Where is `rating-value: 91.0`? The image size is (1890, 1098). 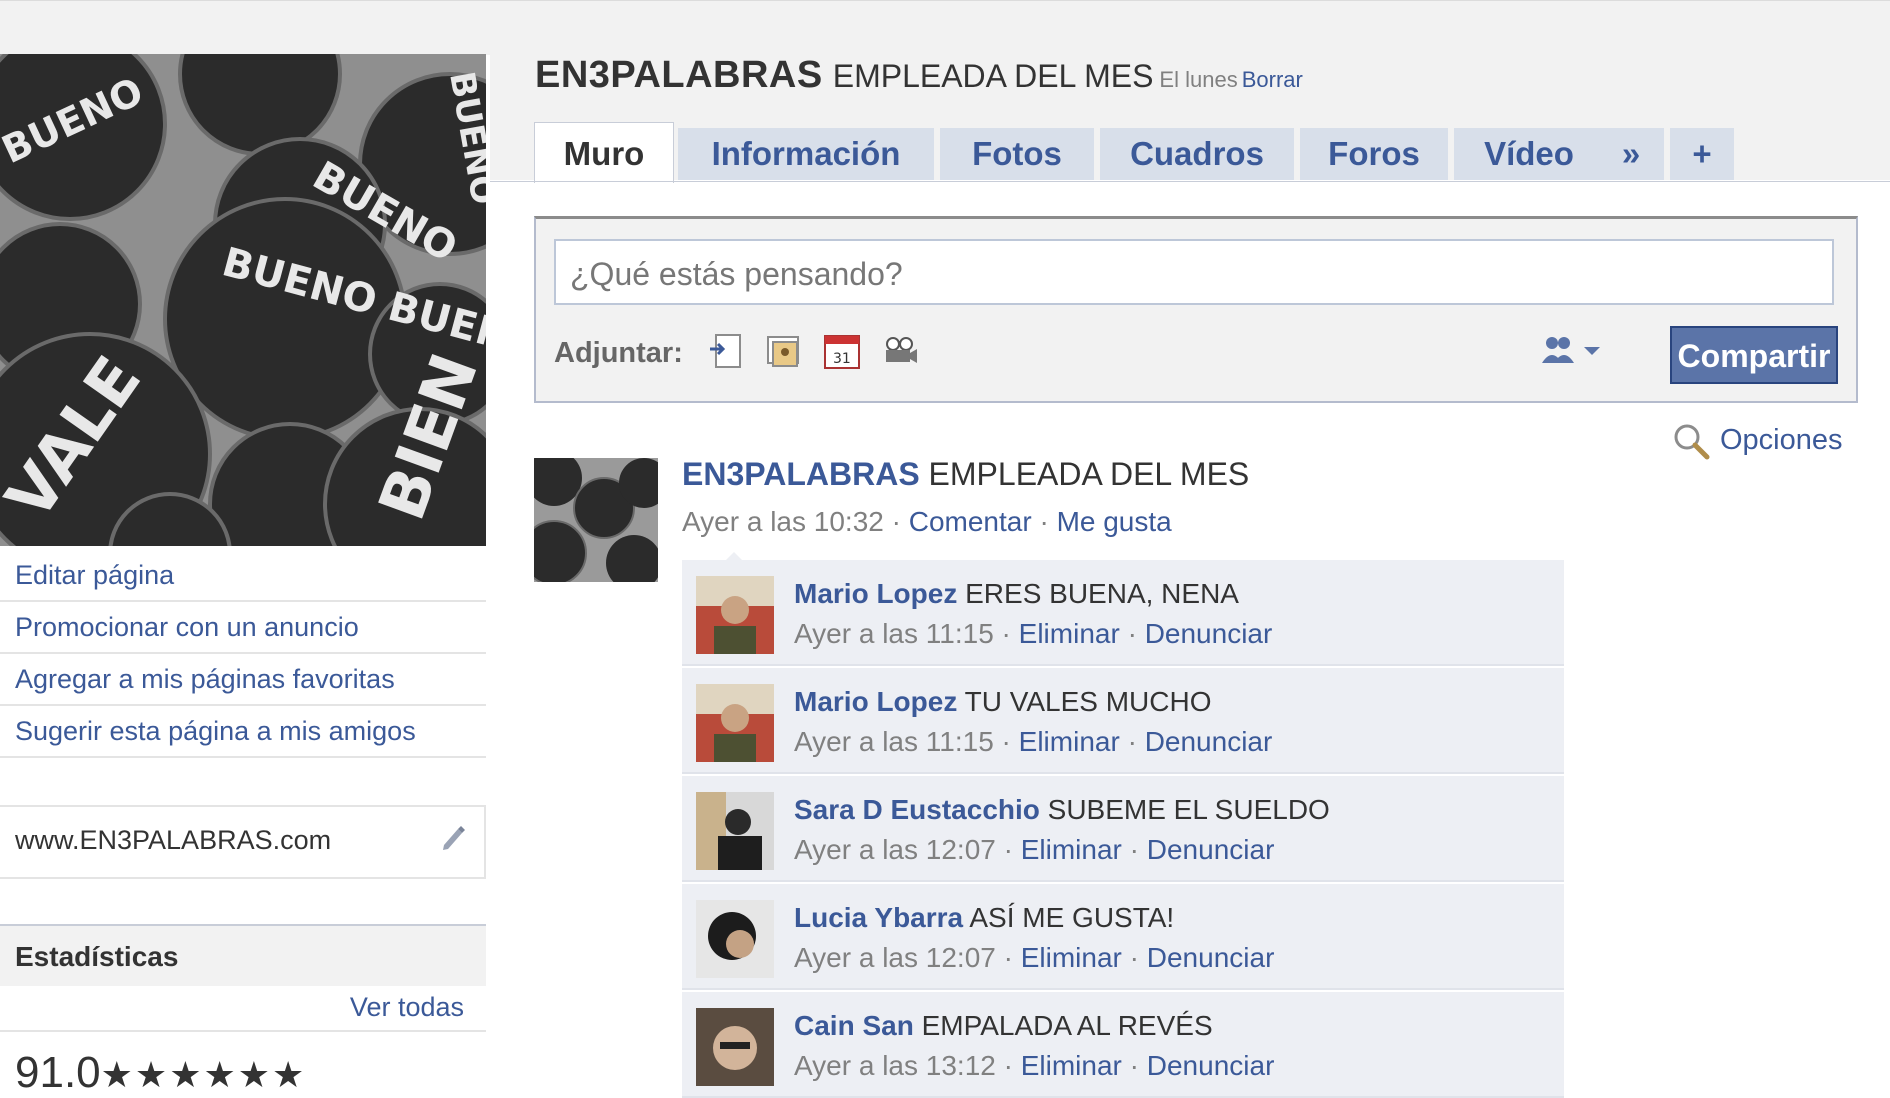 rating-value: 91.0 is located at coordinates (58, 1072).